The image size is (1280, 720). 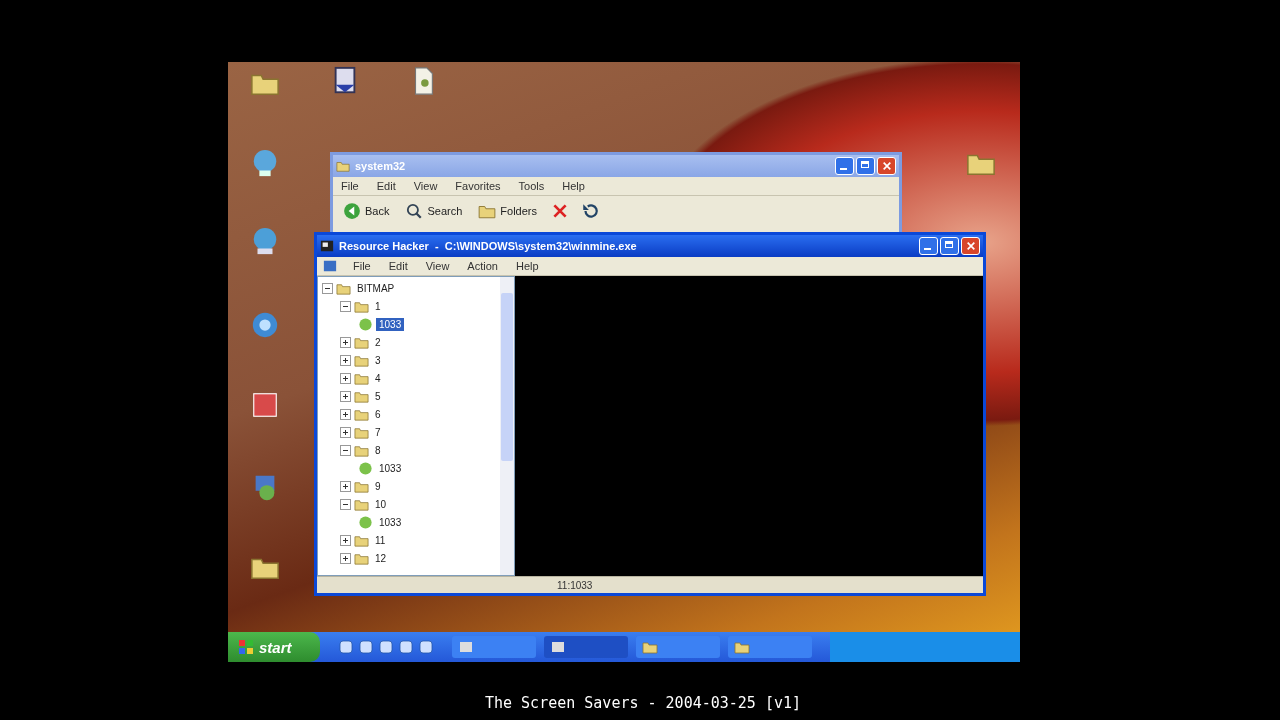 I want to click on tree-item: 12, so click(x=381, y=558).